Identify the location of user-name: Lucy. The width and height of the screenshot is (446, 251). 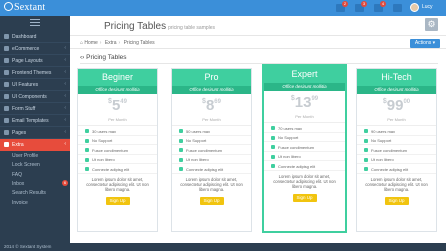
(427, 7).